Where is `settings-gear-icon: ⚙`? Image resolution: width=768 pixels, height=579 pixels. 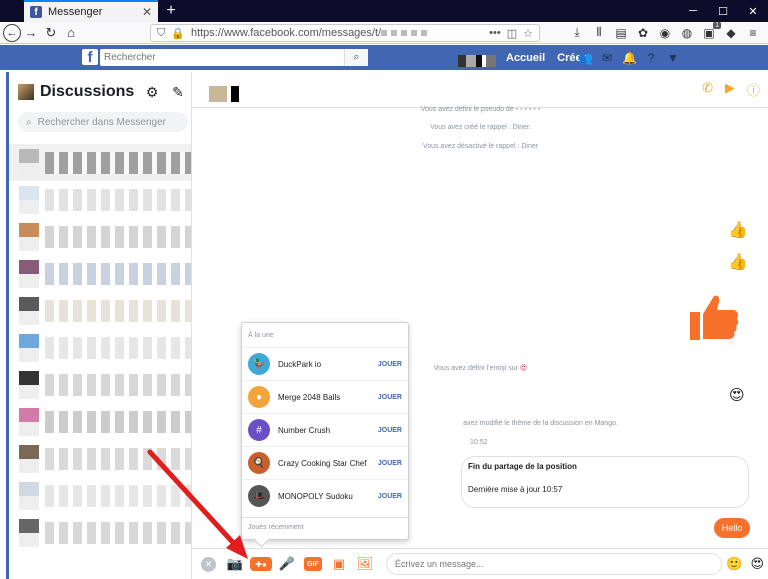
settings-gear-icon: ⚙ is located at coordinates (152, 92).